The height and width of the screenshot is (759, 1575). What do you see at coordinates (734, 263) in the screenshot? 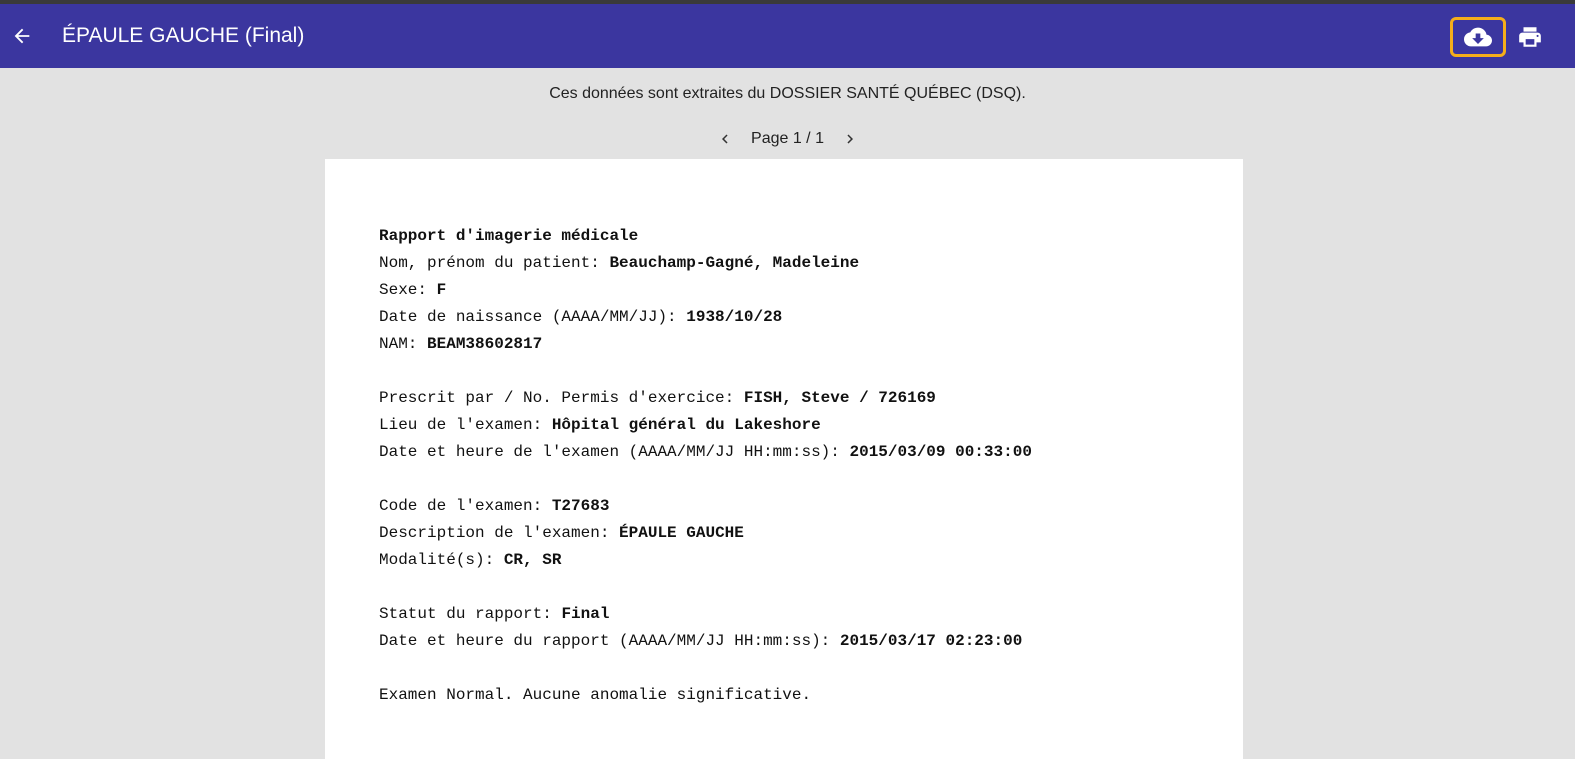
I see `field-value: Beauchamp-Gagné, Madeleine` at bounding box center [734, 263].